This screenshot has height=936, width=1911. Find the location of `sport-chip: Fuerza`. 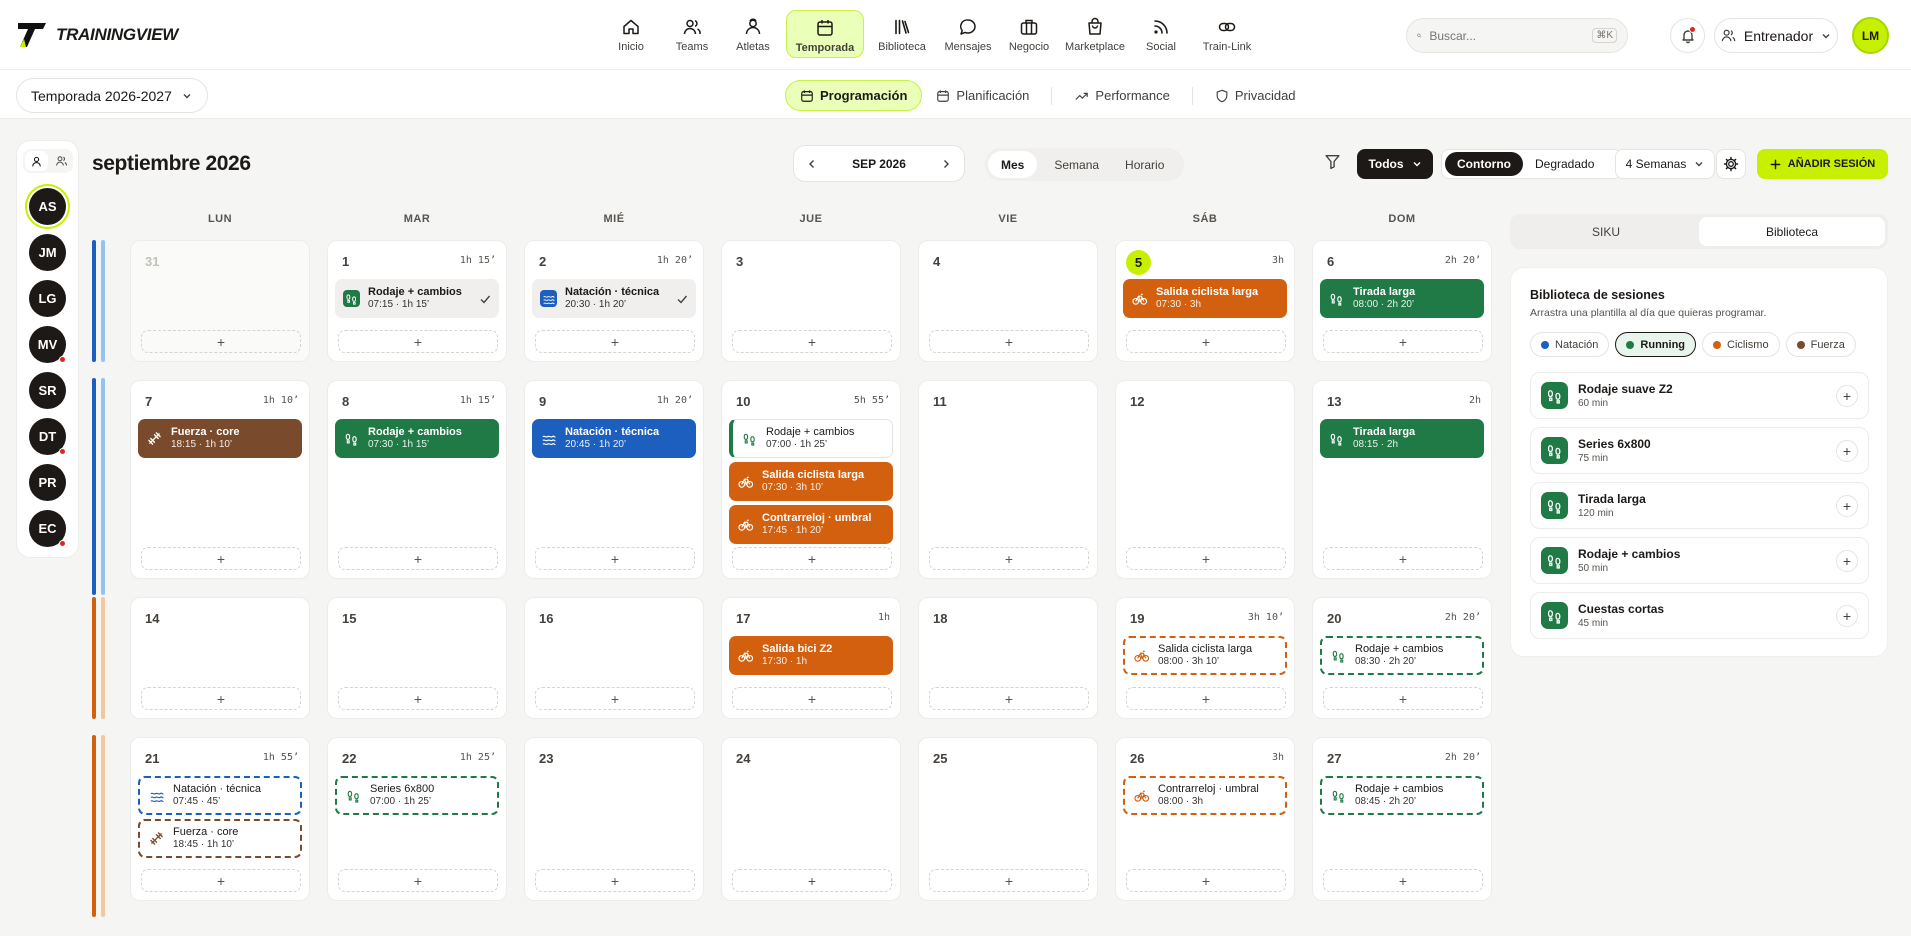

sport-chip: Fuerza is located at coordinates (1820, 344).